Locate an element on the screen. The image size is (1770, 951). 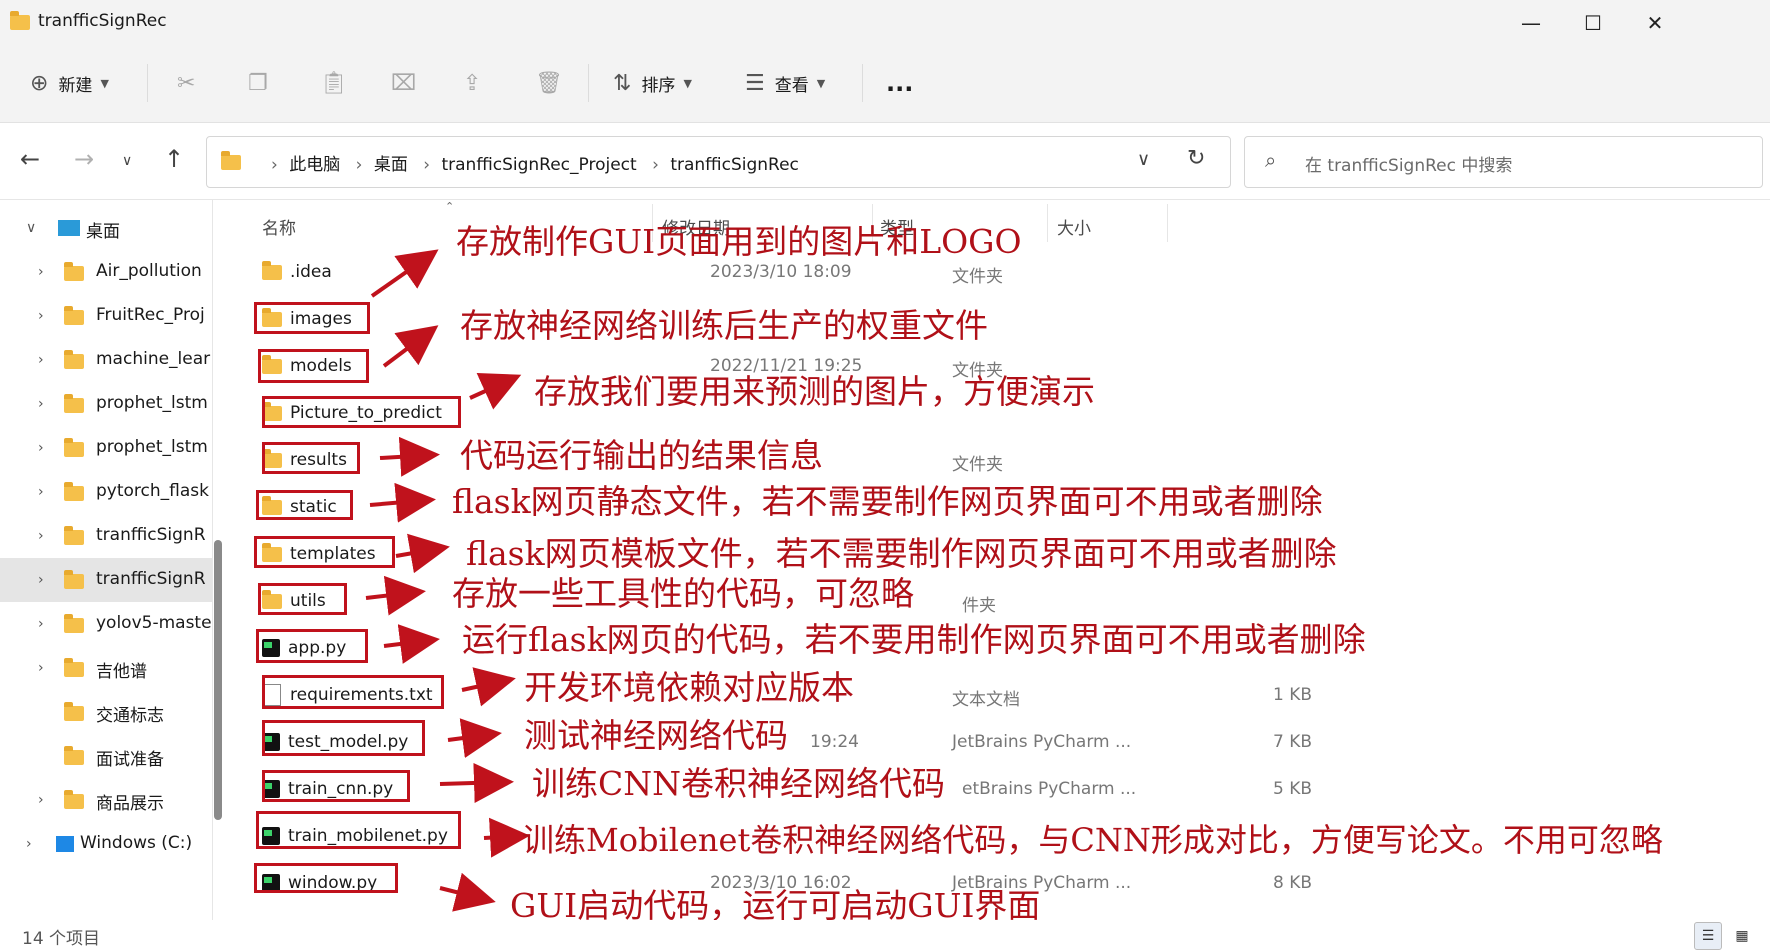
status-bar: 14 个项目 ☰ ▦ is located at coordinates (885, 935).